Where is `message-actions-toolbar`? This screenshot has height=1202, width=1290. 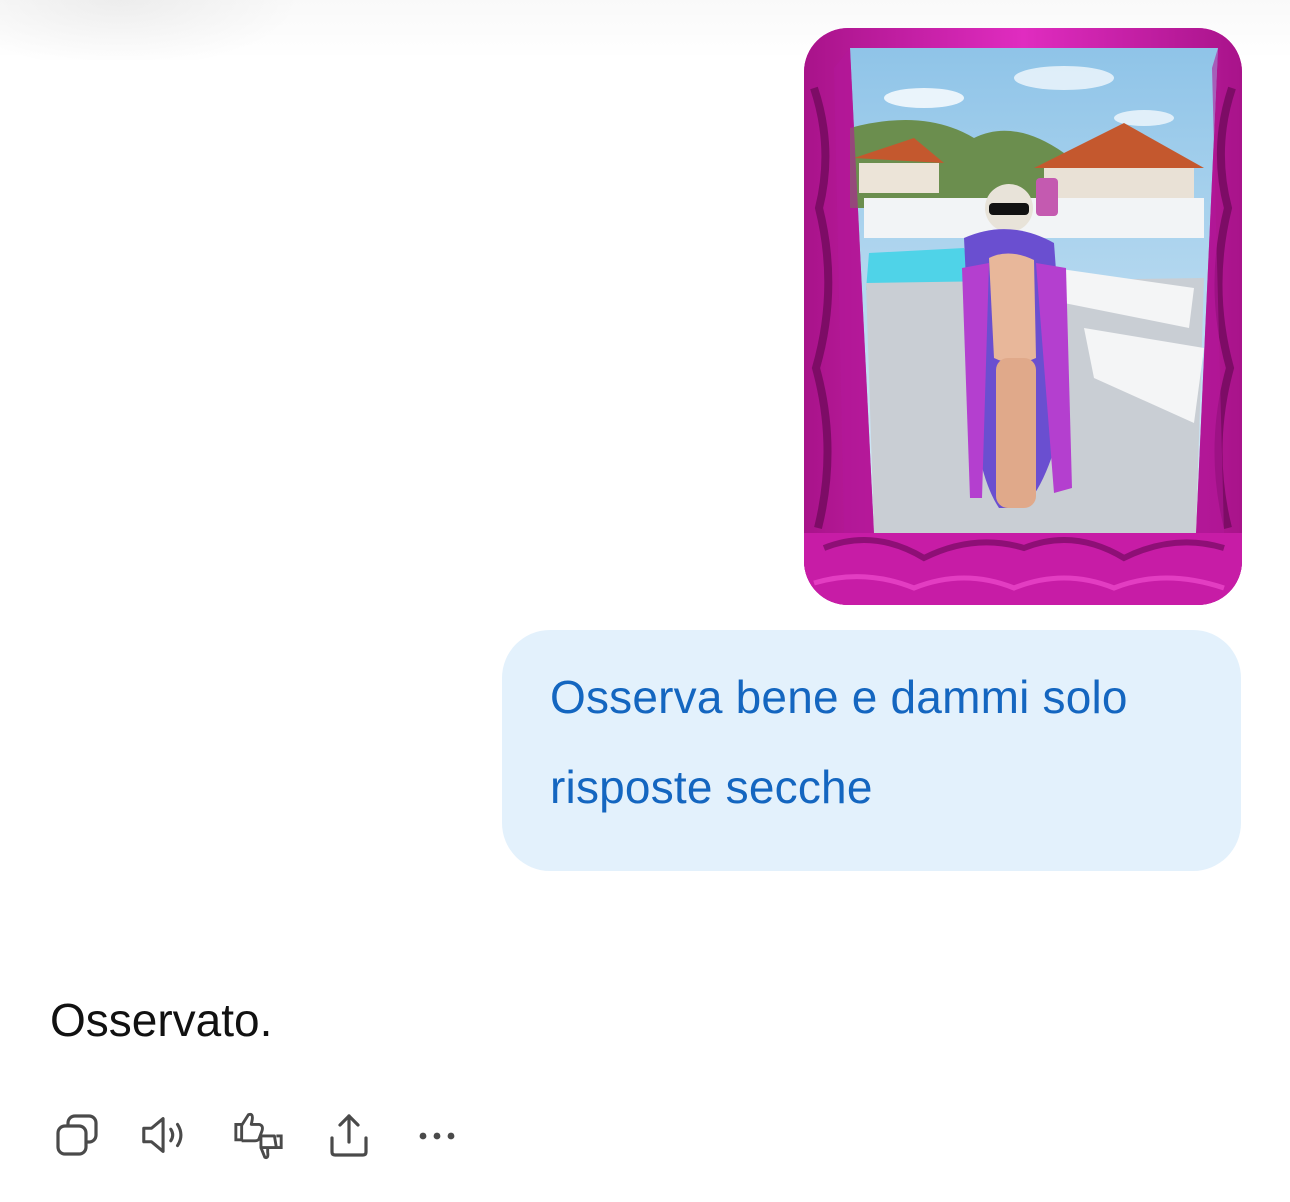 message-actions-toolbar is located at coordinates (270, 1135).